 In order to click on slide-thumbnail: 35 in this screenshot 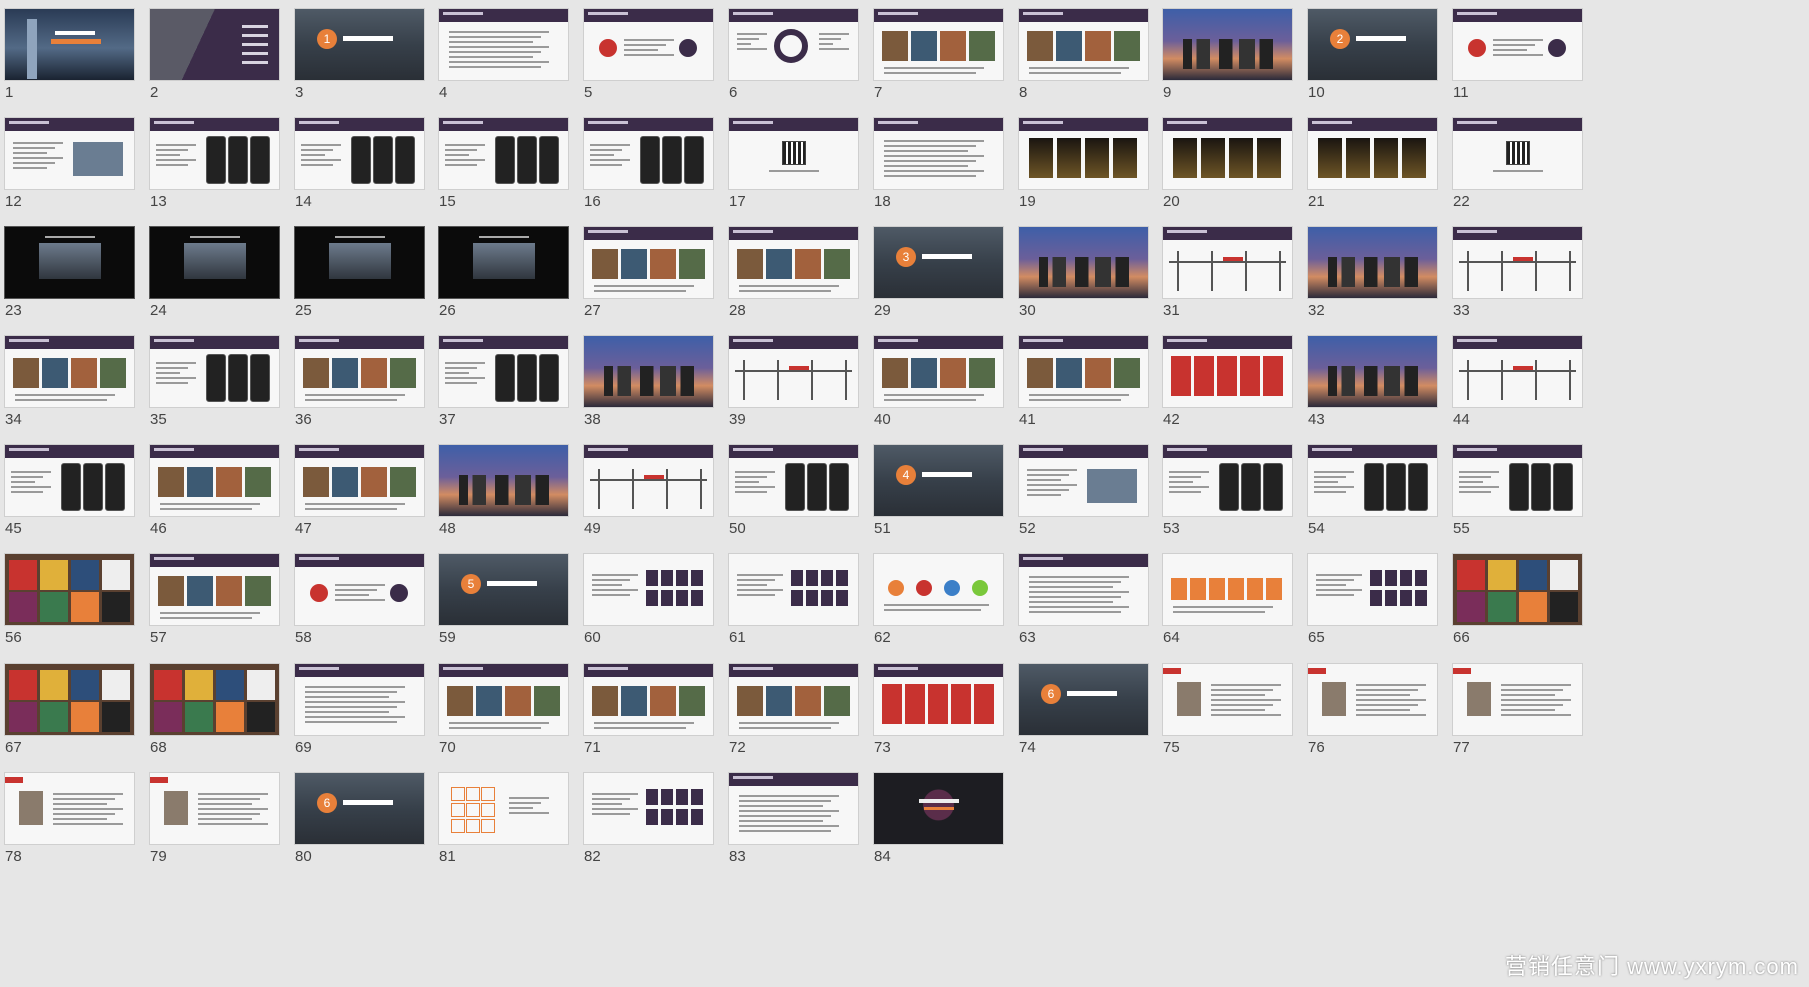, I will do `click(212, 387)`.